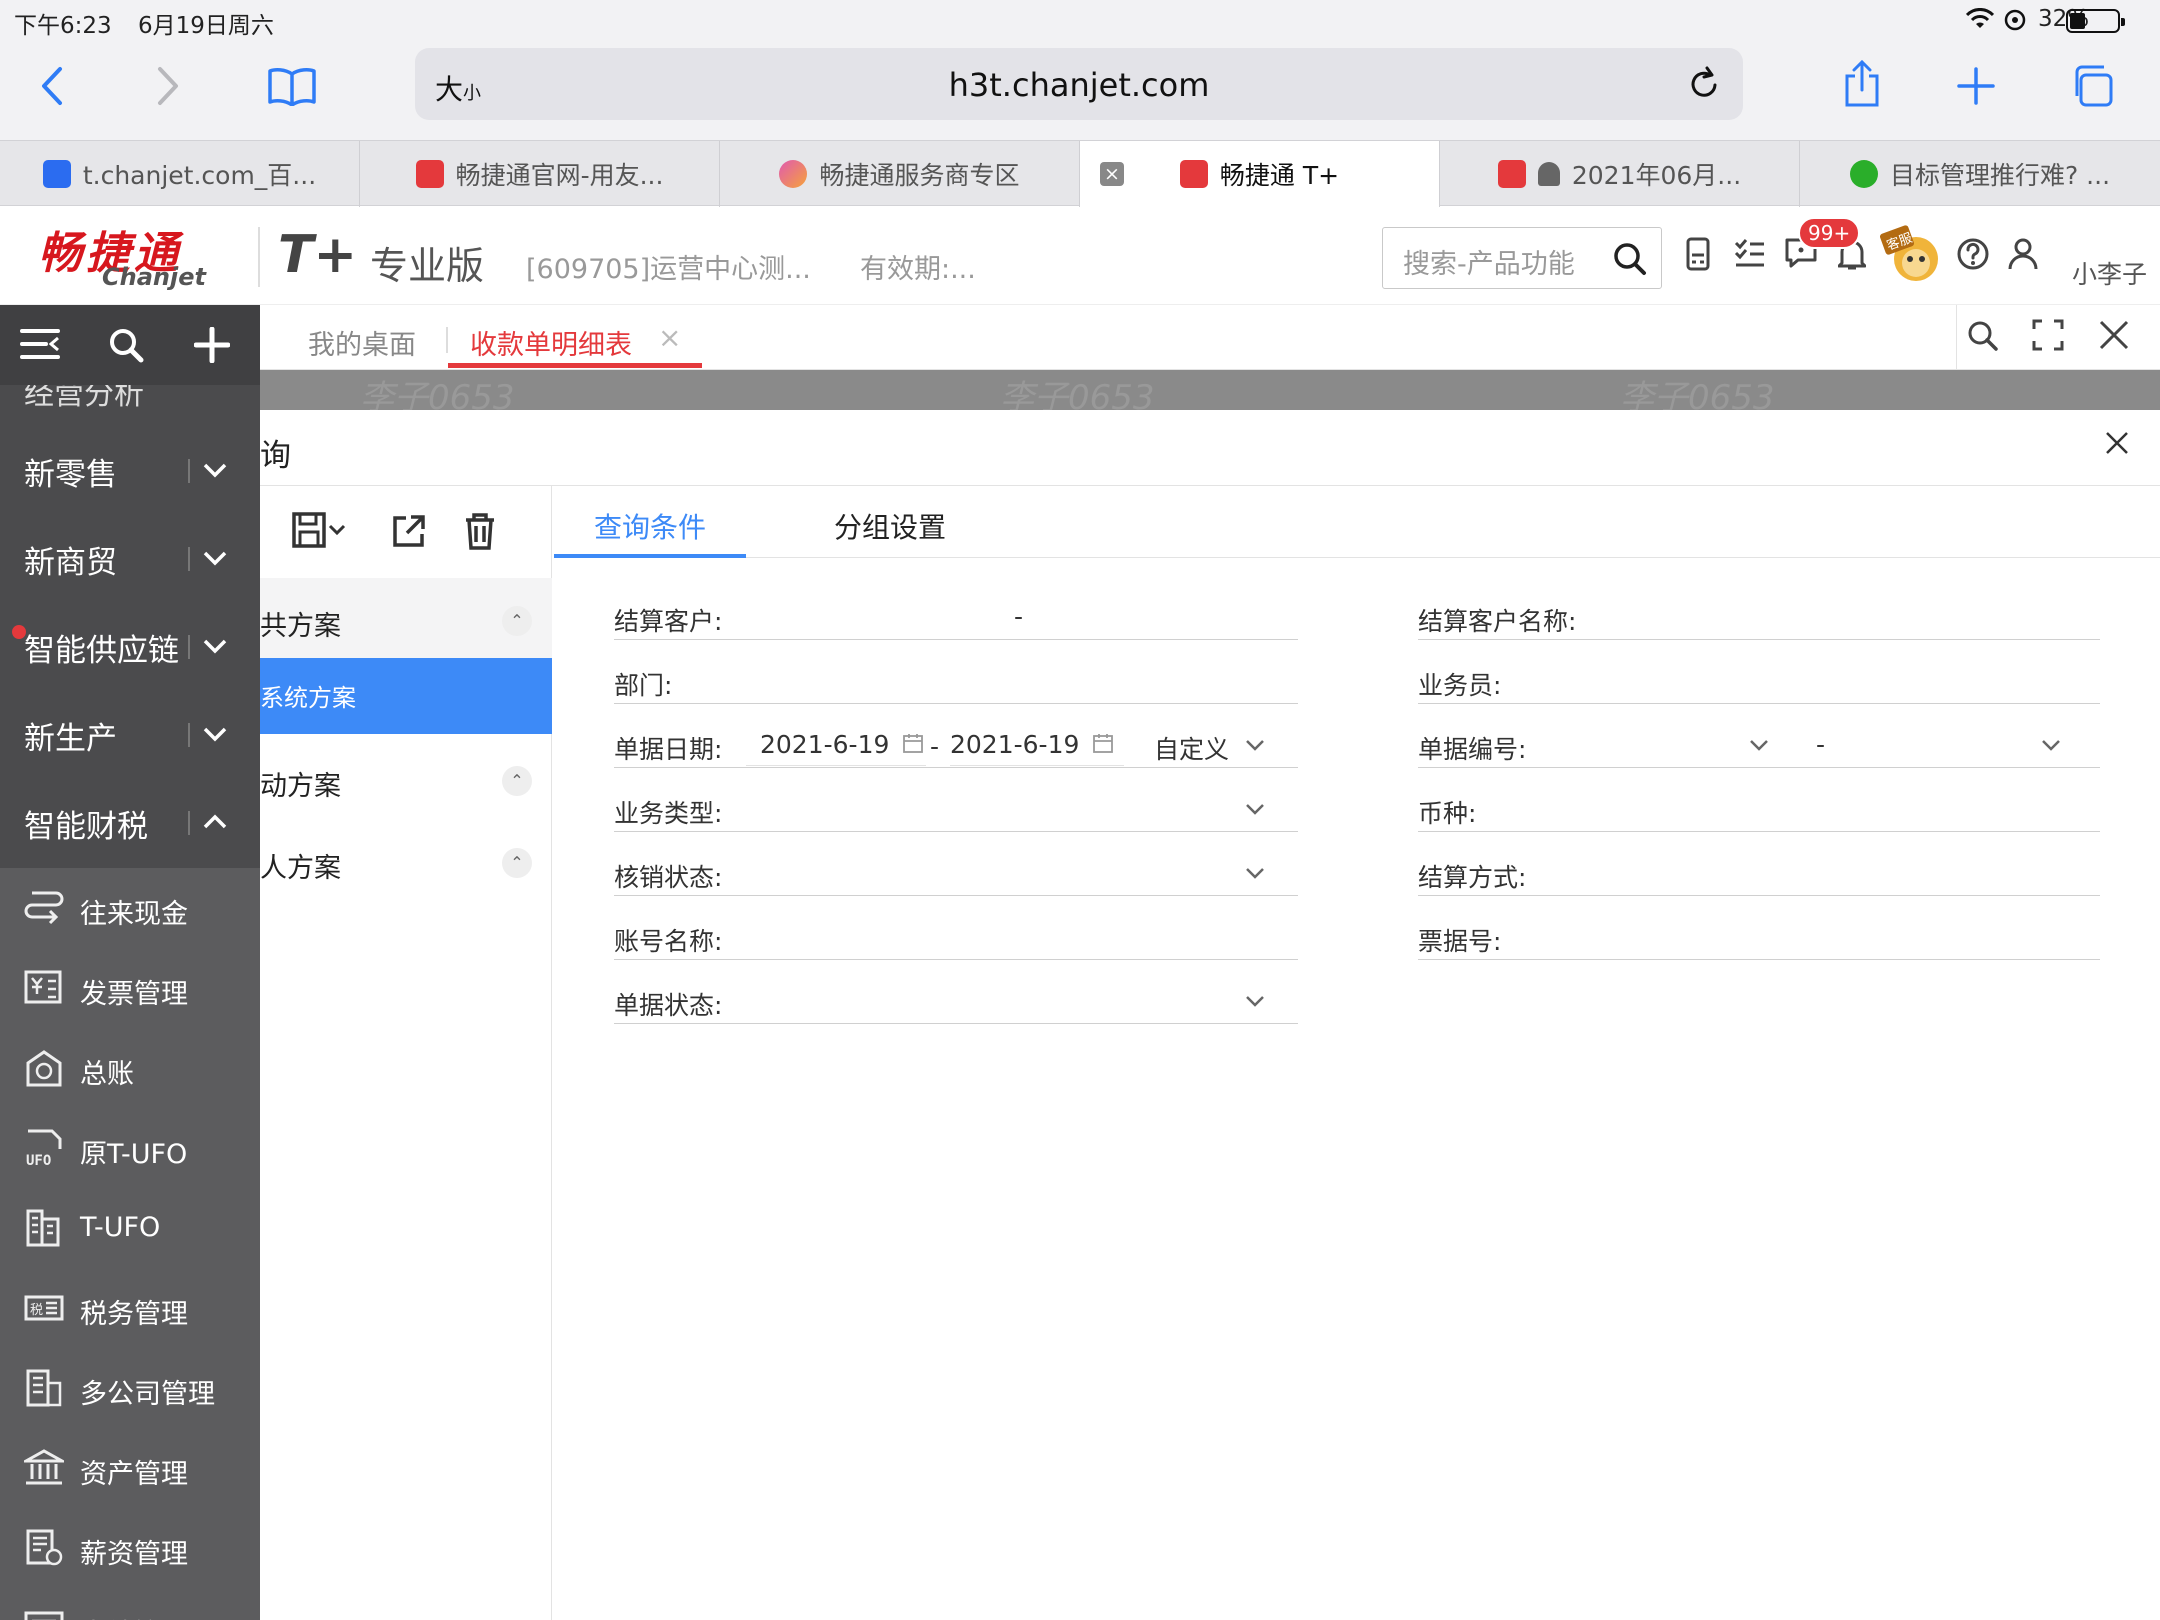 The width and height of the screenshot is (2160, 1620). I want to click on building-icon, so click(43, 1228).